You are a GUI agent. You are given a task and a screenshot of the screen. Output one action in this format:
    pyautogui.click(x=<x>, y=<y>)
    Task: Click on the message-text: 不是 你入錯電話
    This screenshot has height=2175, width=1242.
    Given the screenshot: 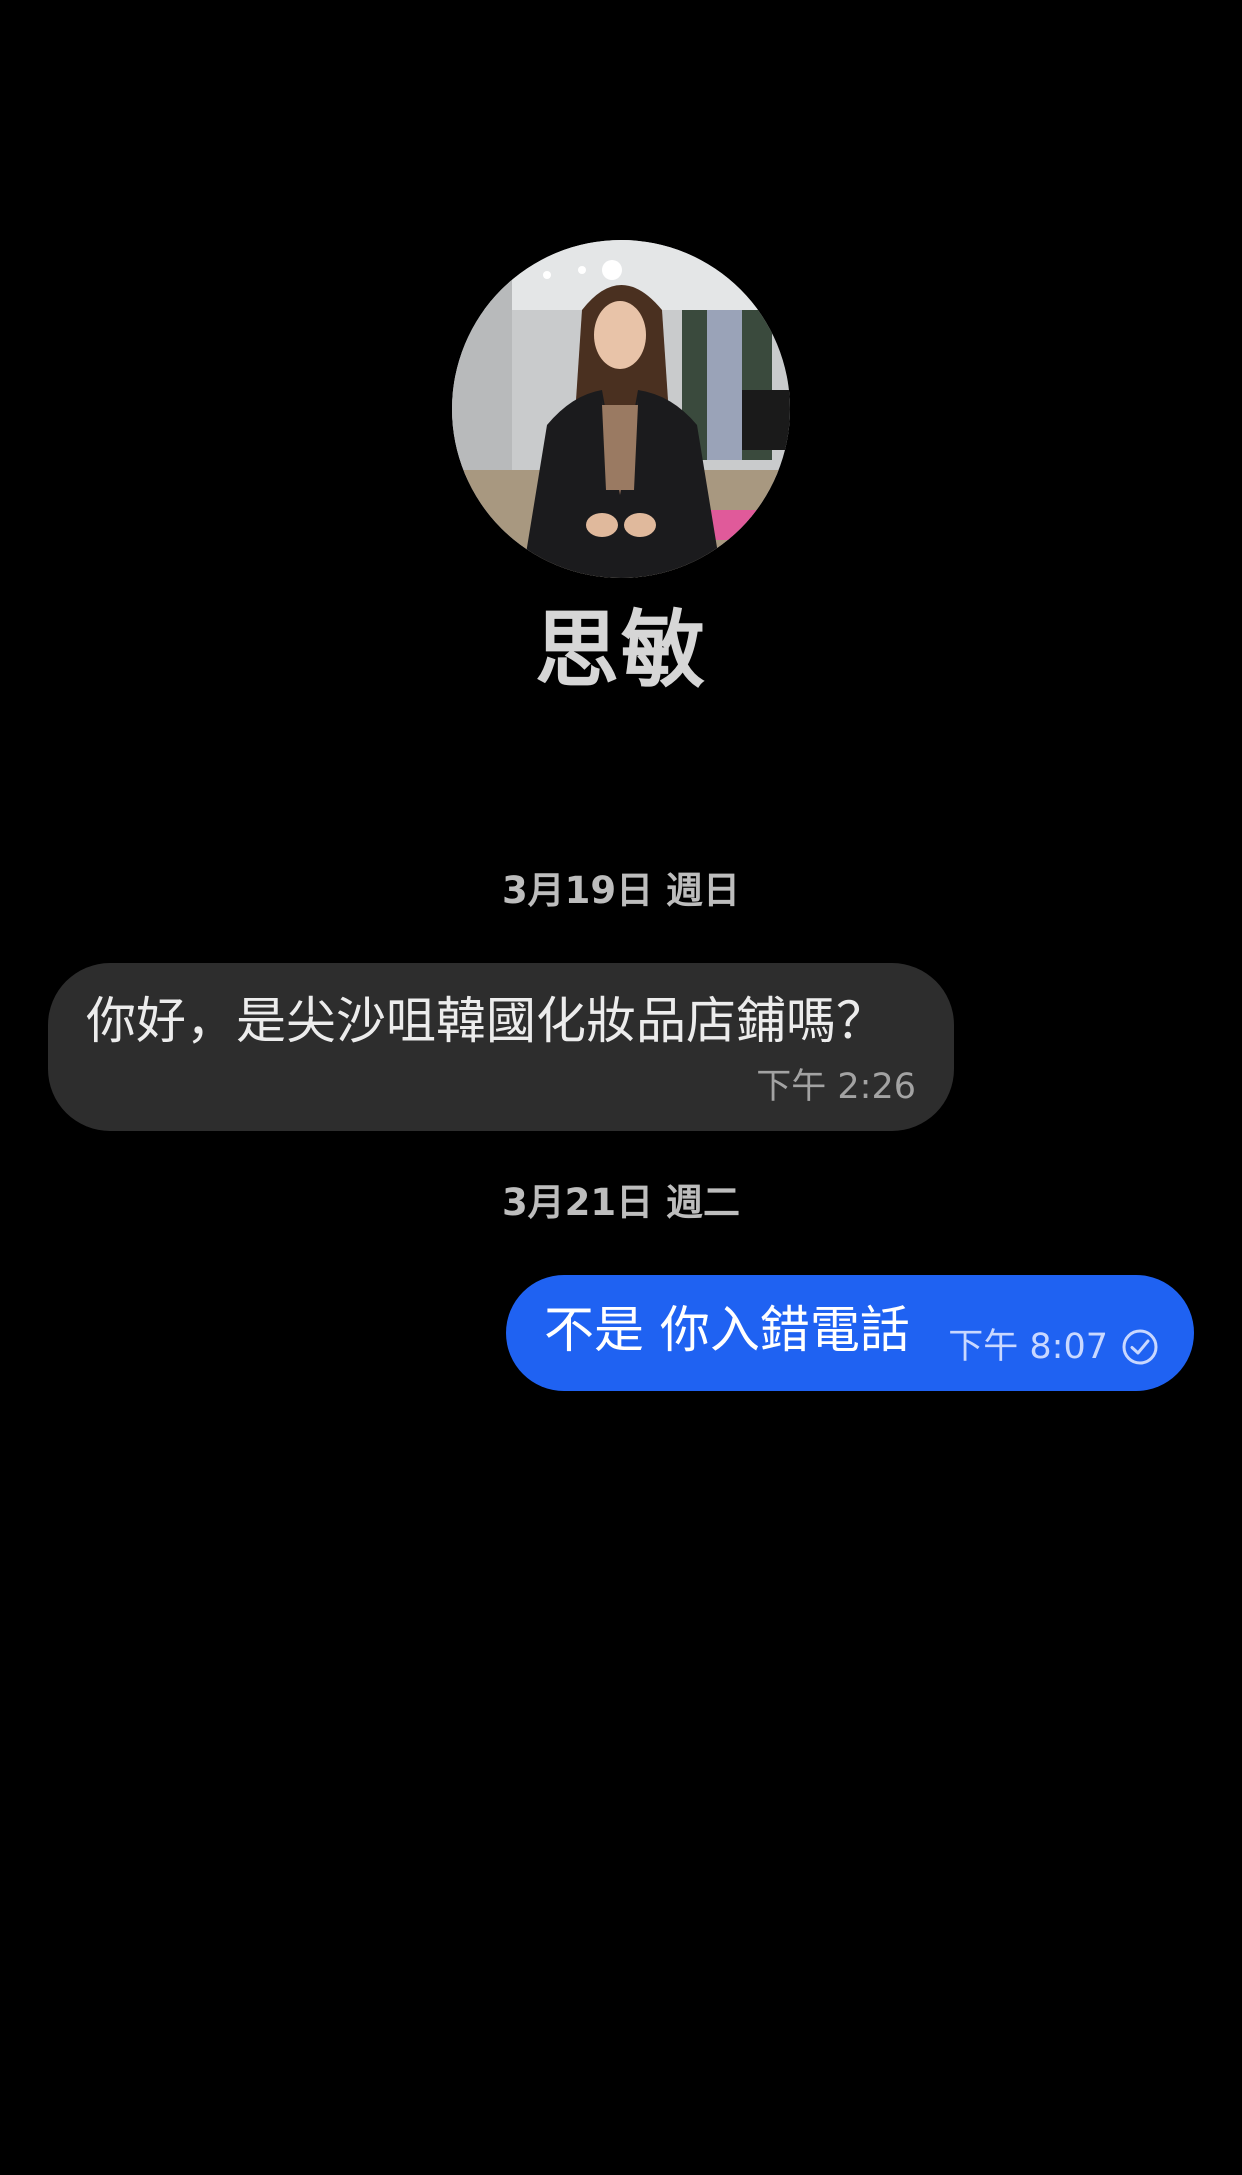 What is the action you would take?
    pyautogui.click(x=727, y=1330)
    